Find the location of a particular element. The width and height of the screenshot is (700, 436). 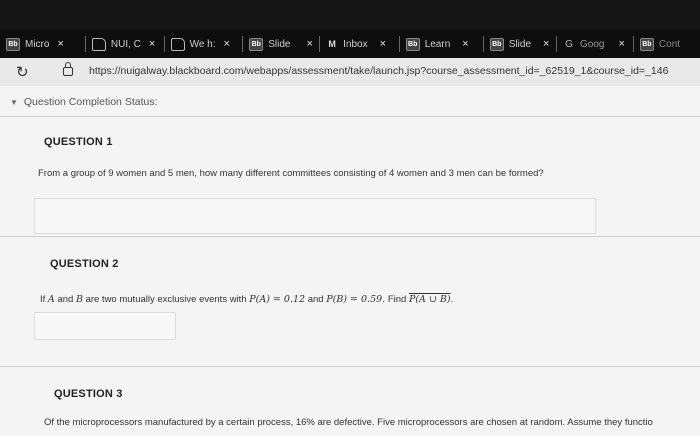

question-3-title: QUESTION 3 is located at coordinates (88, 394).